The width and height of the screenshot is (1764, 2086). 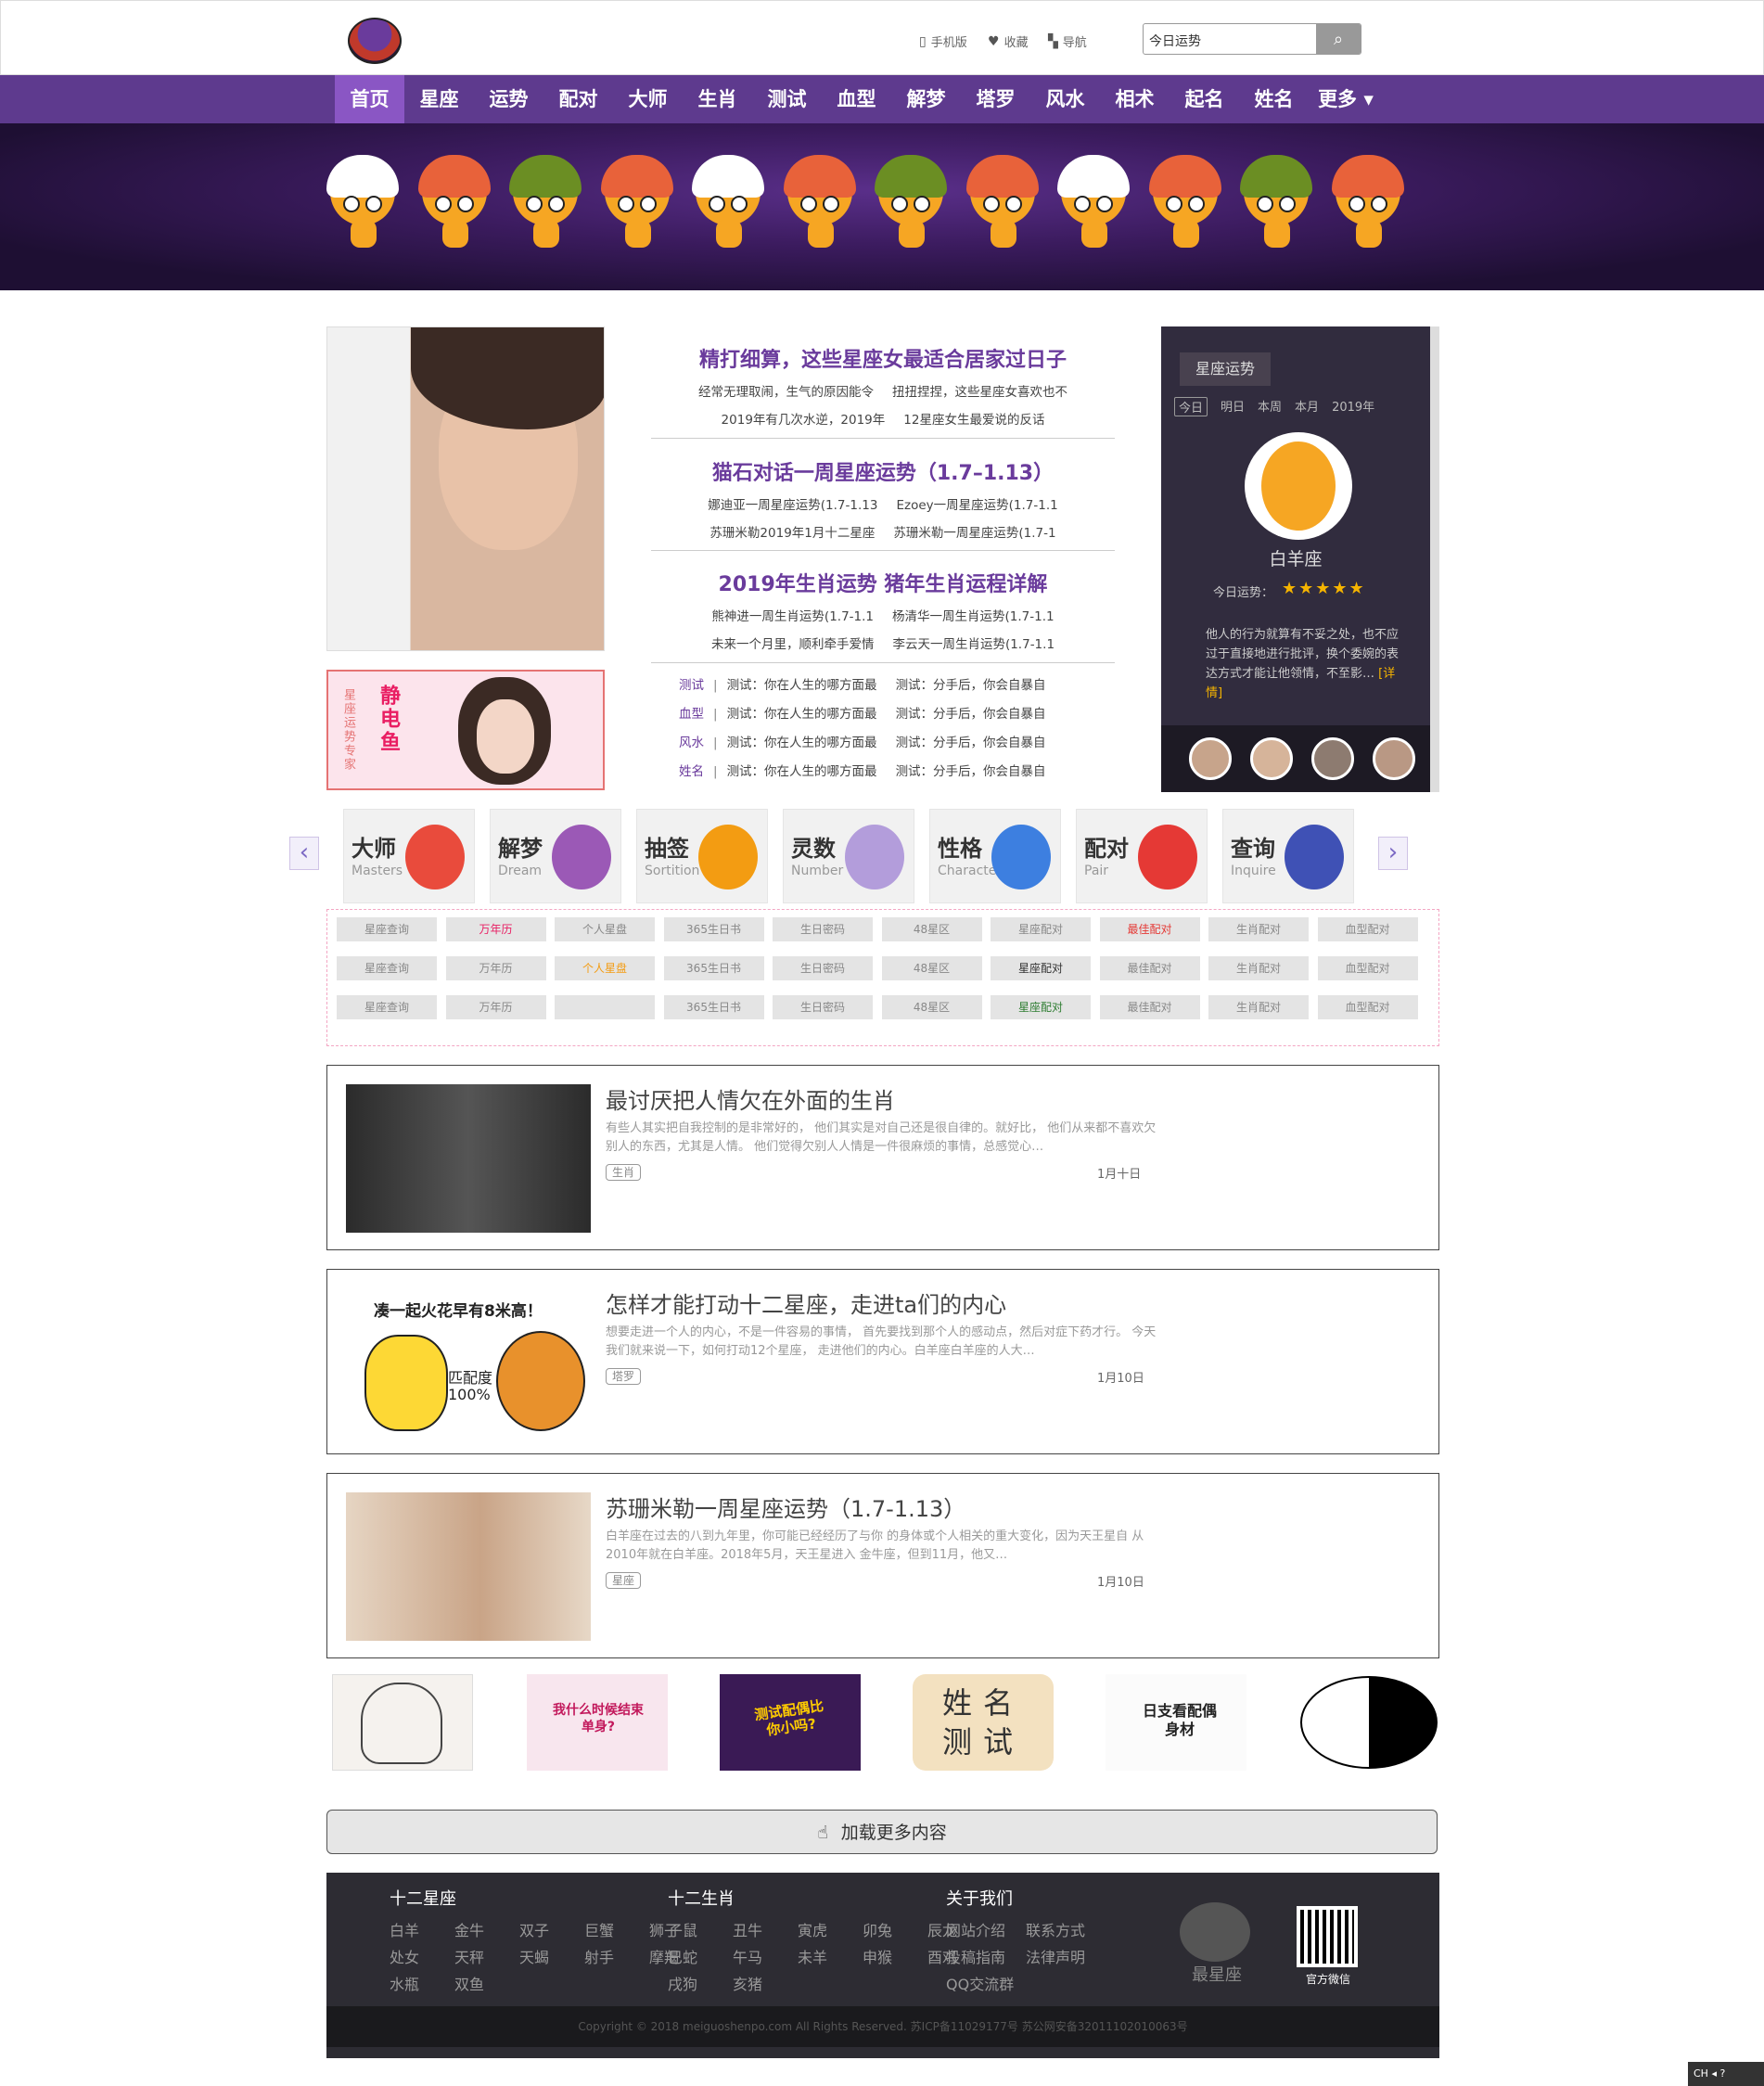 What do you see at coordinates (1191, 406) in the screenshot?
I see `tab-today: 今日` at bounding box center [1191, 406].